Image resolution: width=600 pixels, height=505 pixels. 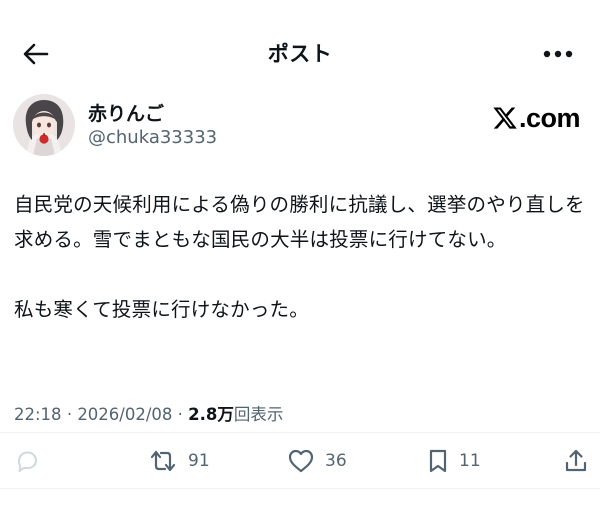 I want to click on views-label: 回表示, so click(x=258, y=414).